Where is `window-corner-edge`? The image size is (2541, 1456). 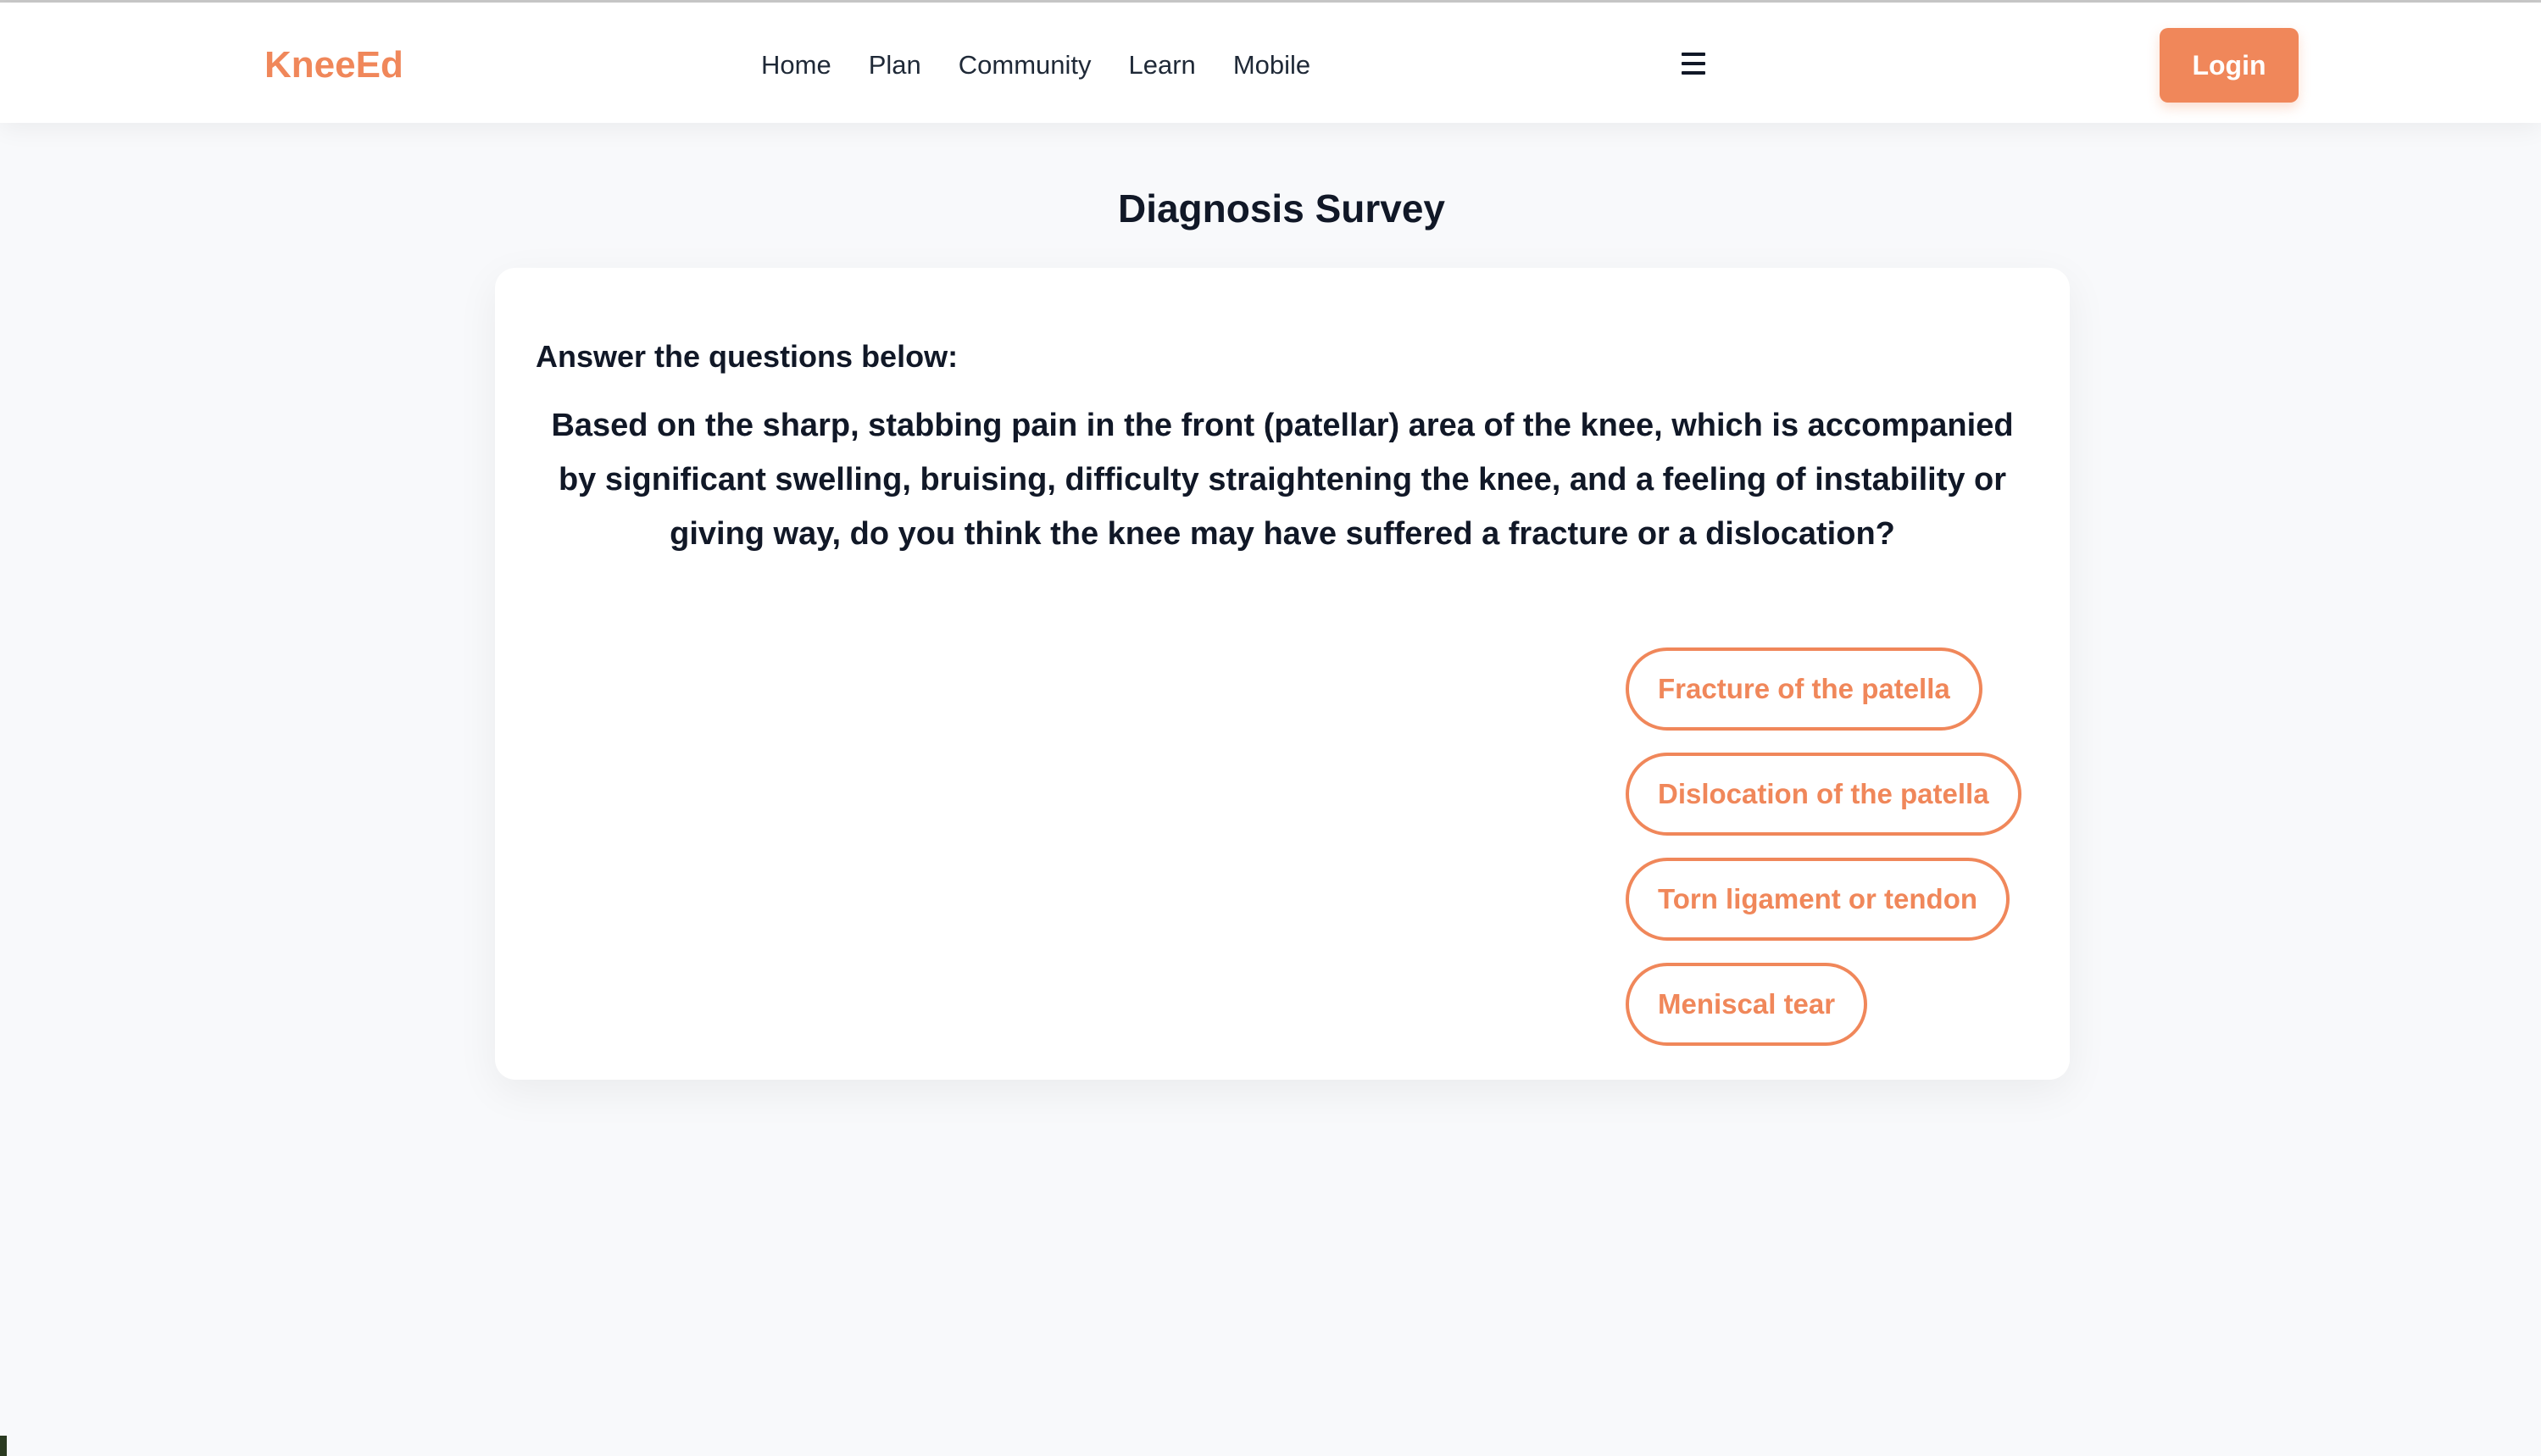
window-corner-edge is located at coordinates (4, 1446).